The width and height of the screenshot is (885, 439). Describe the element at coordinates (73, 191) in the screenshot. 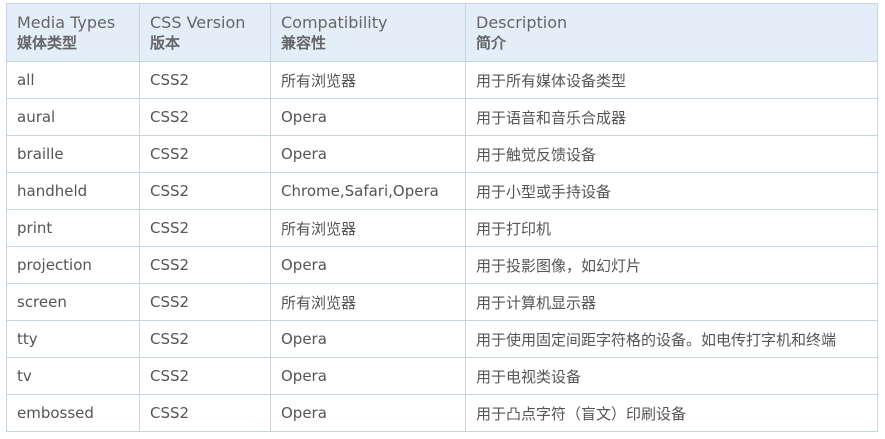

I see `cell-media-type: handheld` at that location.